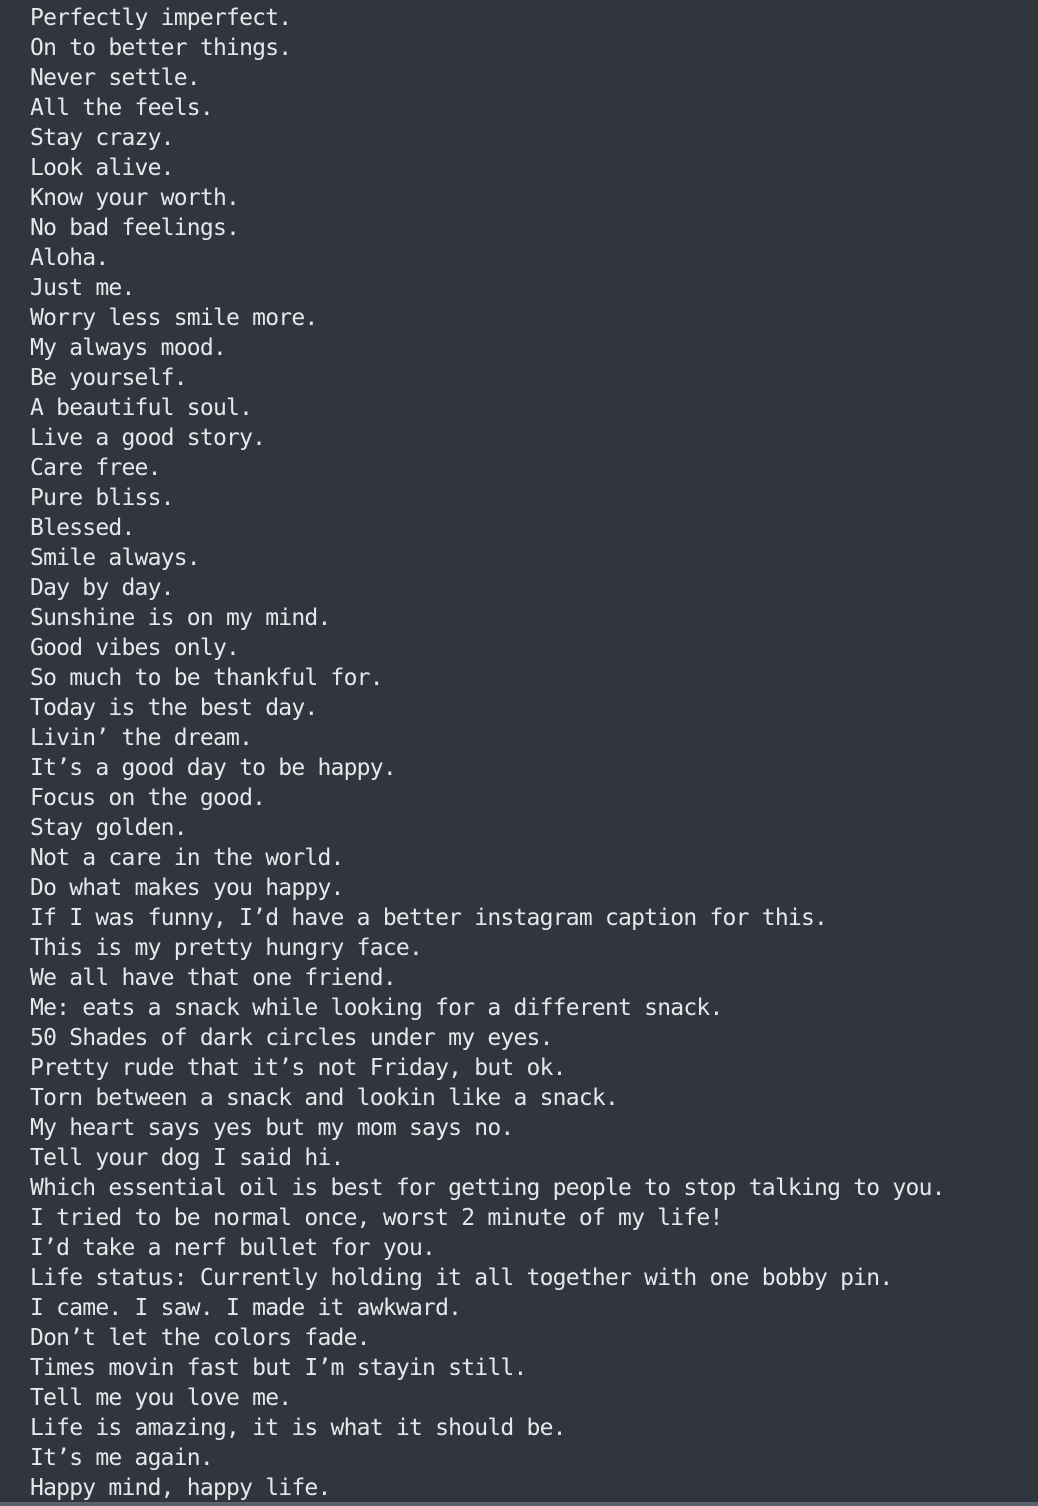 This screenshot has height=1506, width=1038. What do you see at coordinates (109, 828) in the screenshot?
I see `output-line: Stay golden.` at bounding box center [109, 828].